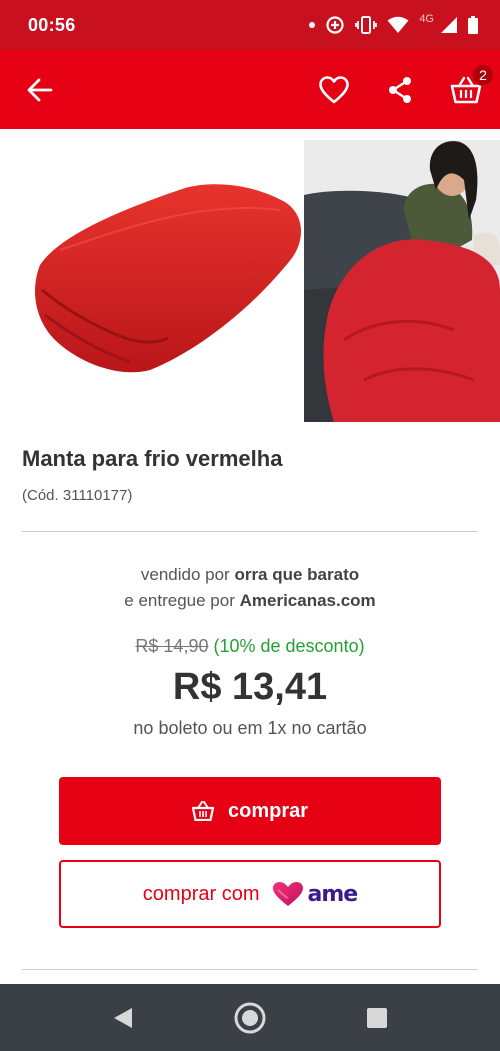 The image size is (500, 1051). I want to click on data-saver-icon, so click(335, 25).